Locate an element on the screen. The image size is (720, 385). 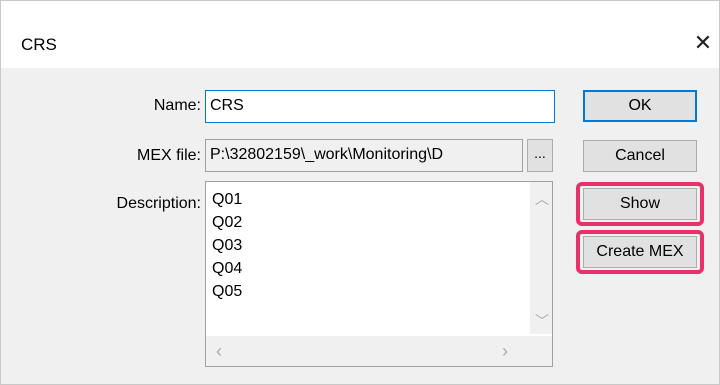
horizontal-scrollbar: ‹ › is located at coordinates (368, 351).